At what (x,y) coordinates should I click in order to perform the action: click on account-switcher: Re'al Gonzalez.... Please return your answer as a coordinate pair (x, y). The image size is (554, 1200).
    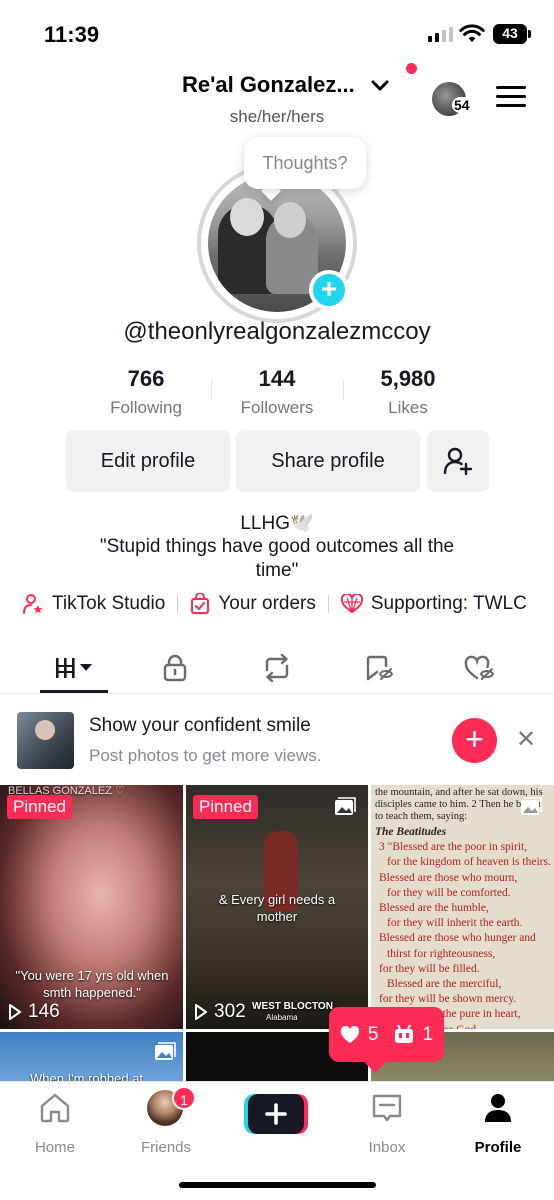
    Looking at the image, I should click on (285, 85).